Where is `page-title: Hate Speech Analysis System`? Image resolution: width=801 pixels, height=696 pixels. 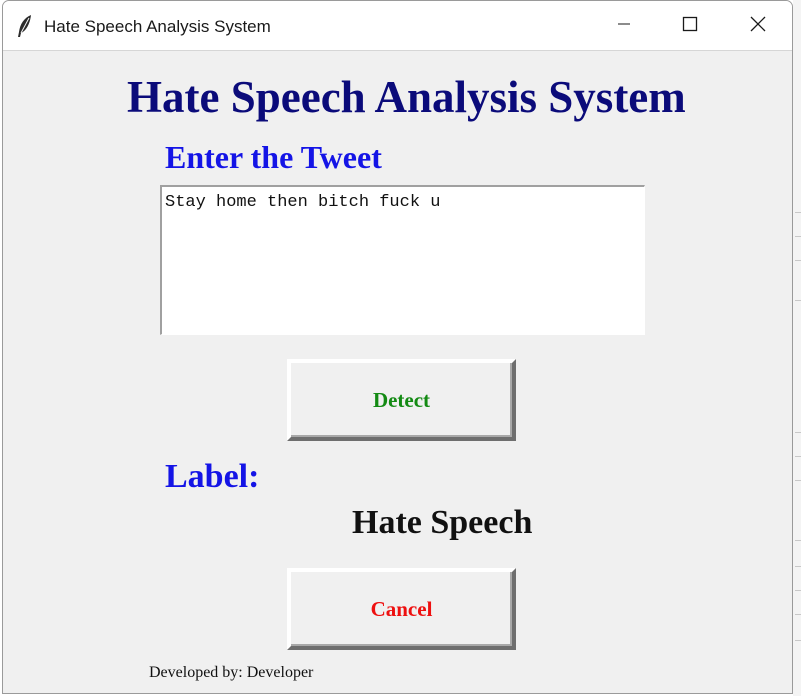
page-title: Hate Speech Analysis System is located at coordinates (406, 97).